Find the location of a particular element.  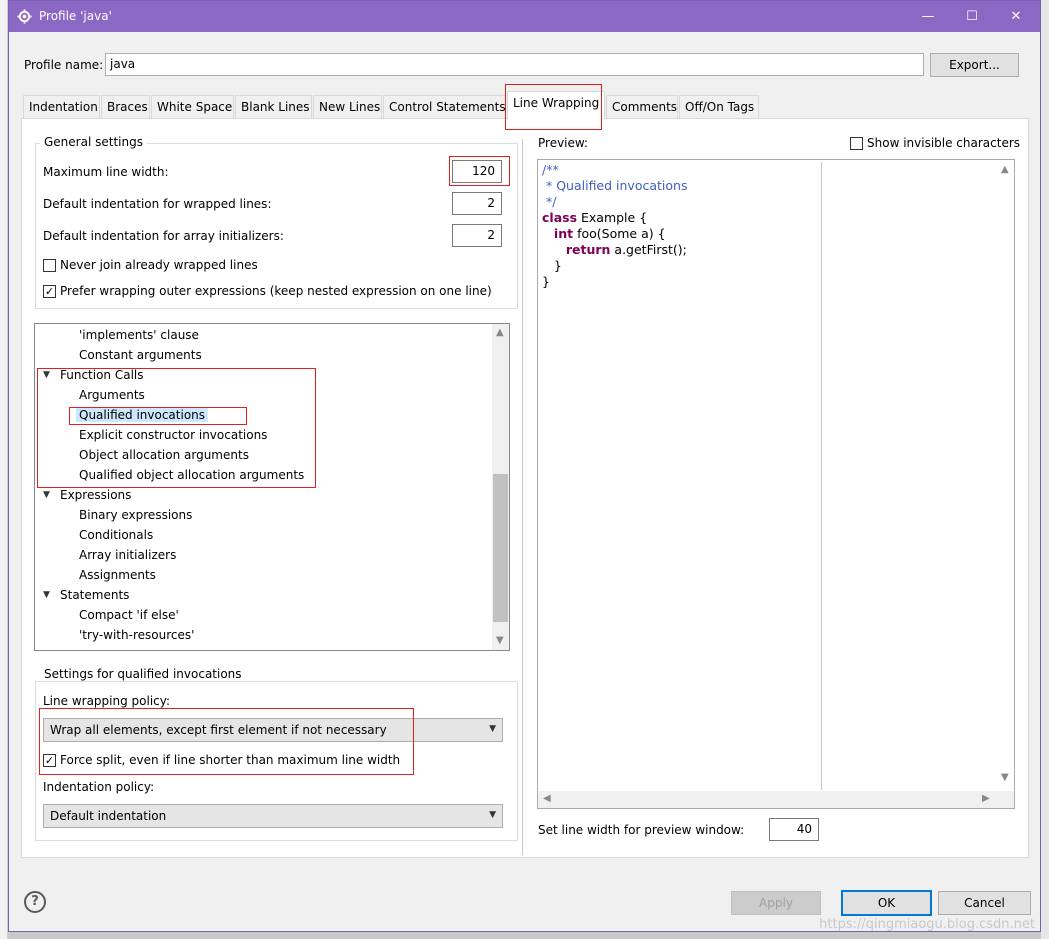

preview-line-width-input: 40 is located at coordinates (794, 829).